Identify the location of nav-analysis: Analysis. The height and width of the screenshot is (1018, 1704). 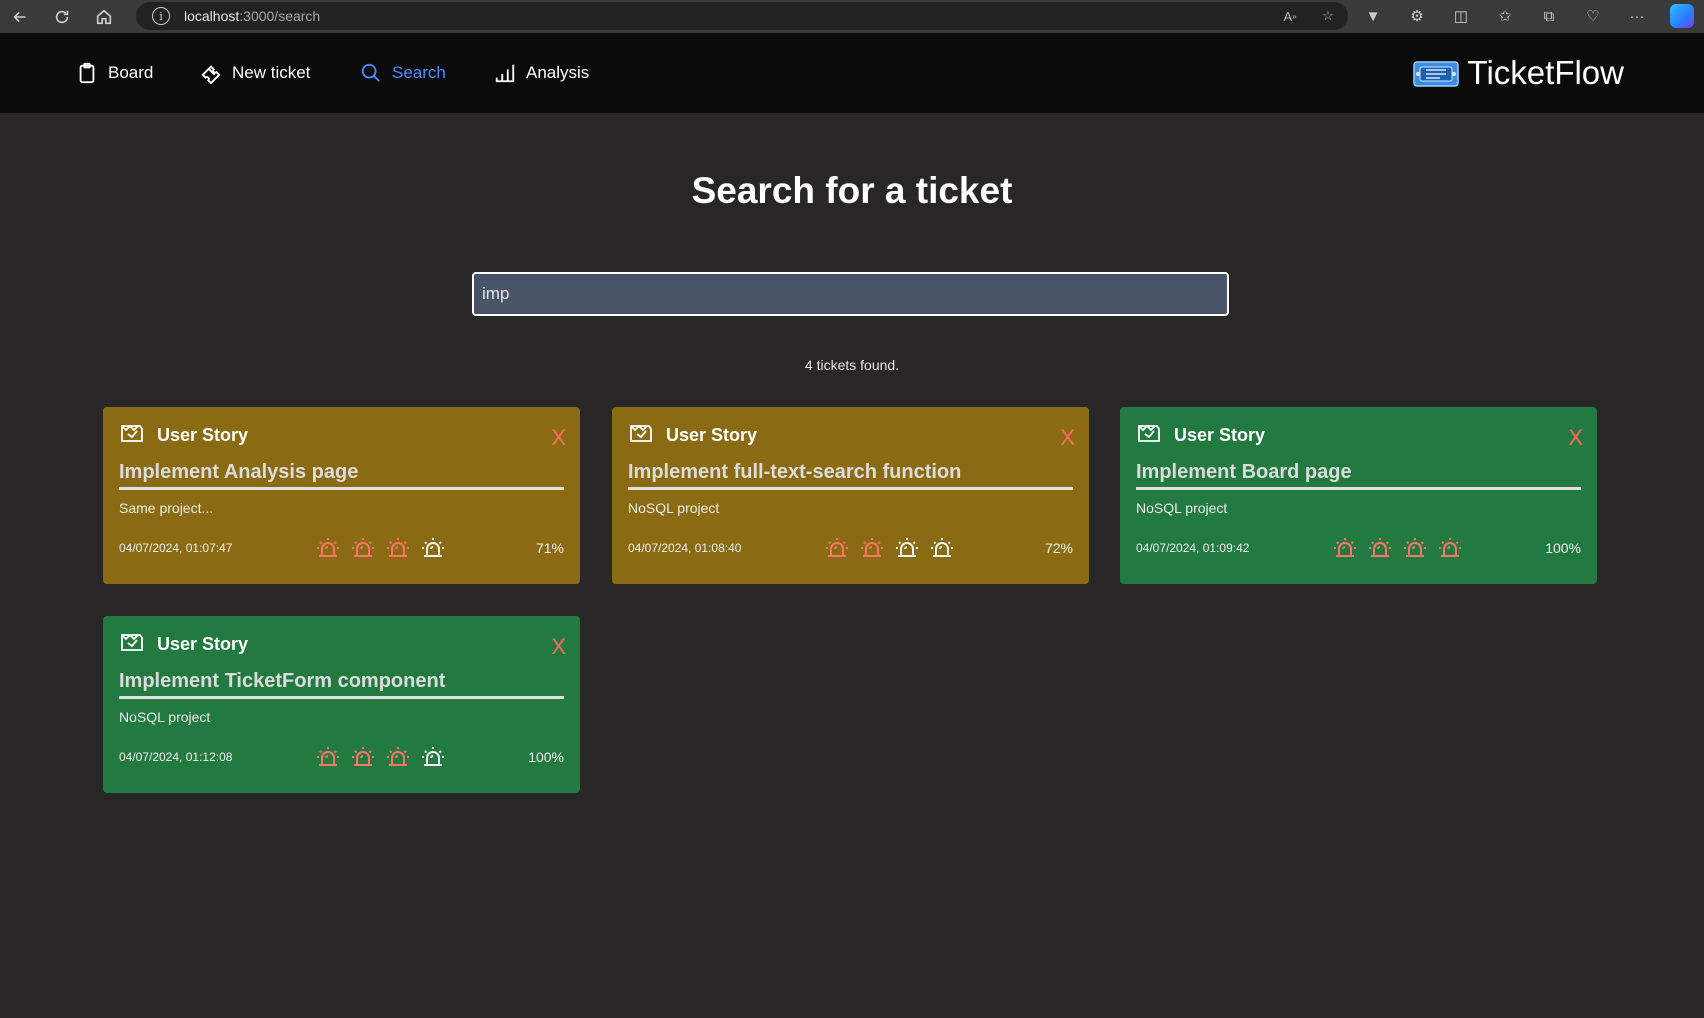
(541, 73).